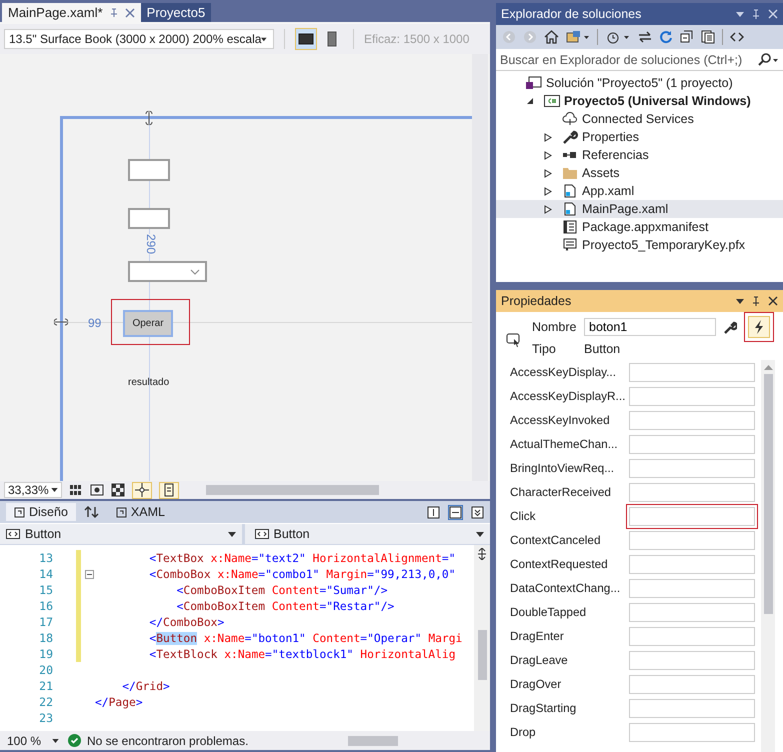 The width and height of the screenshot is (783, 752). What do you see at coordinates (140, 512) in the screenshot?
I see `view-tab: XAML` at bounding box center [140, 512].